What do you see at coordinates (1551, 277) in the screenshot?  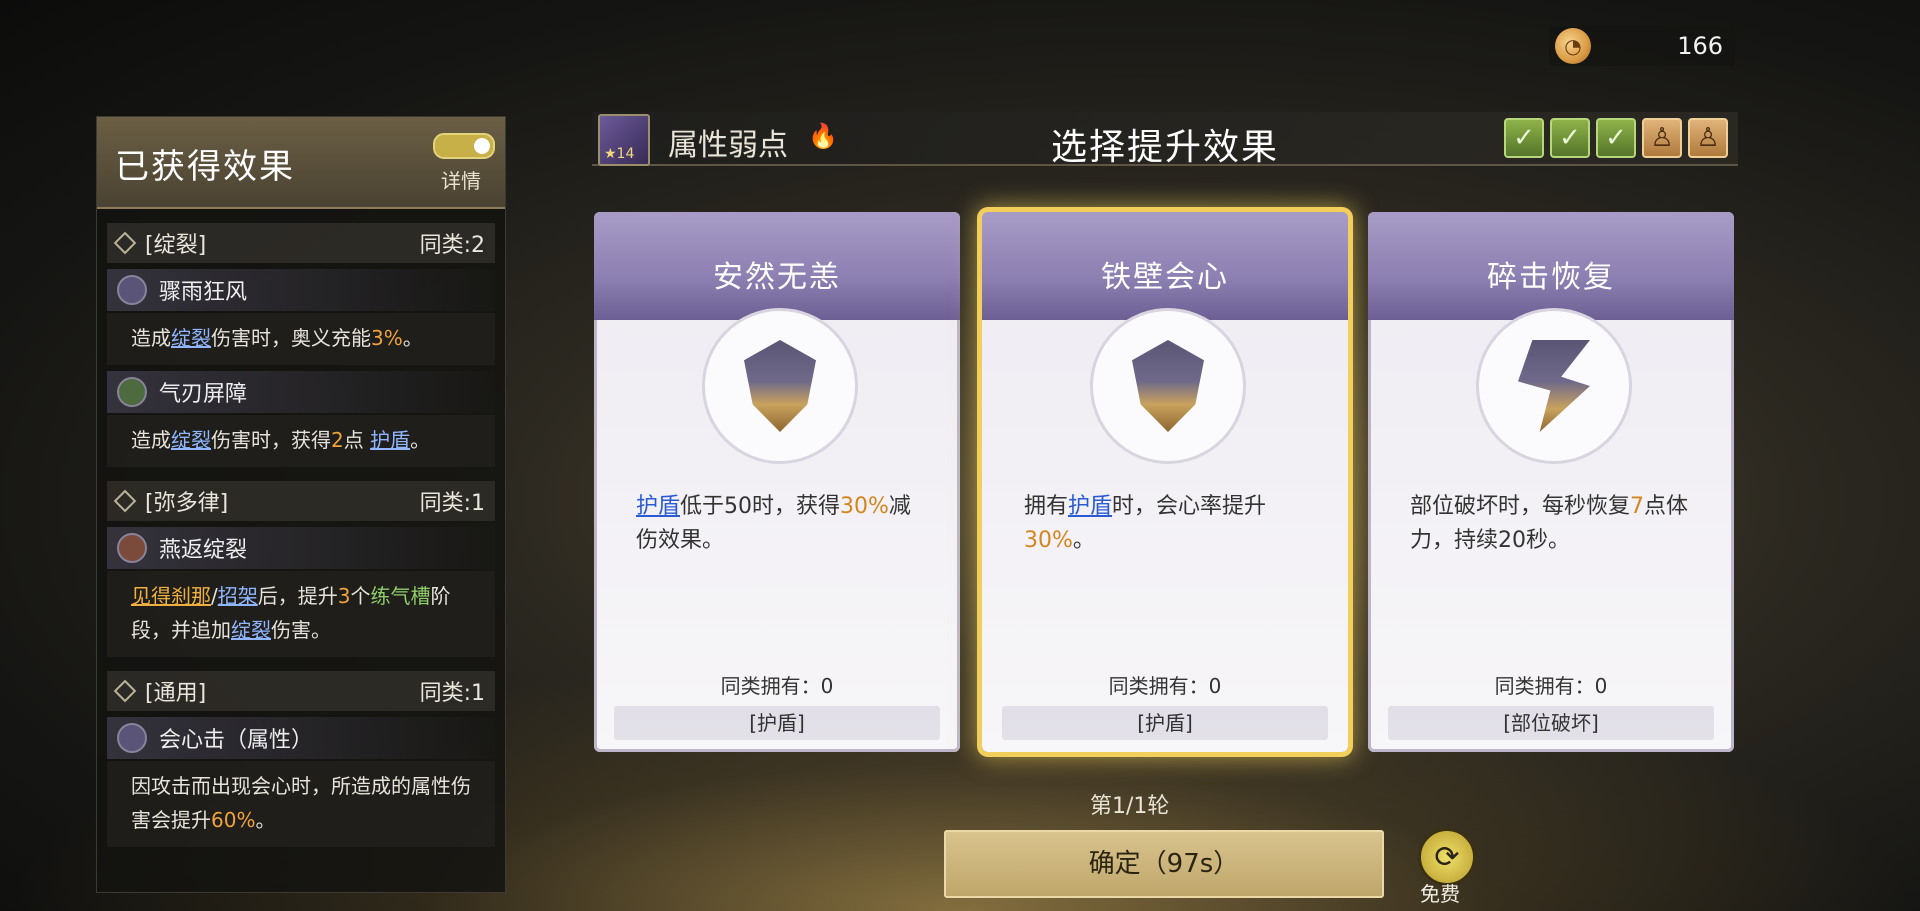 I see `card-title: 碎击恢复` at bounding box center [1551, 277].